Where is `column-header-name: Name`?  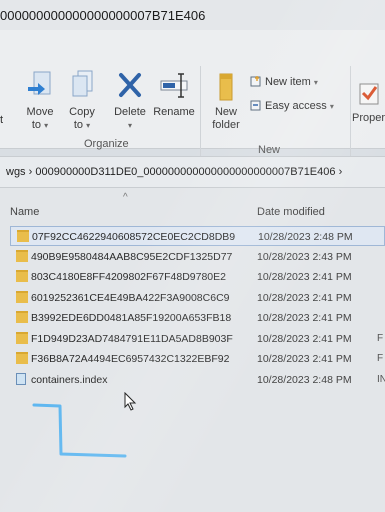 column-header-name: Name is located at coordinates (24, 212).